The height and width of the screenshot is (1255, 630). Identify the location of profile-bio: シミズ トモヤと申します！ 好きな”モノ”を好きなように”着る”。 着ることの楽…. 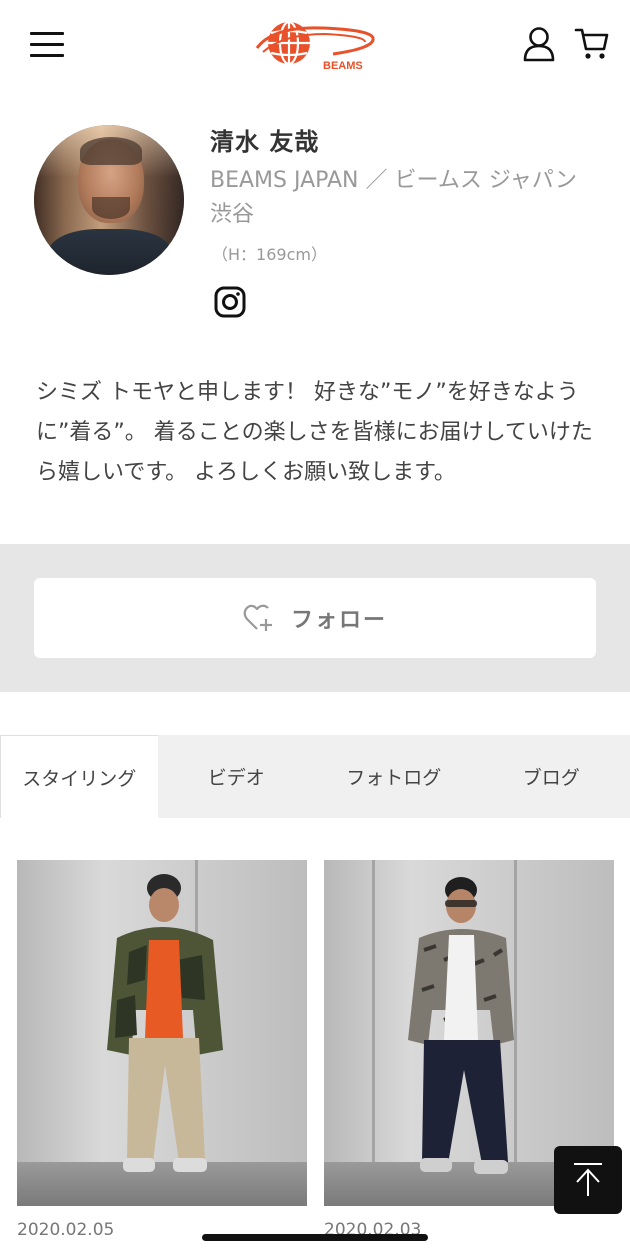
(314, 432).